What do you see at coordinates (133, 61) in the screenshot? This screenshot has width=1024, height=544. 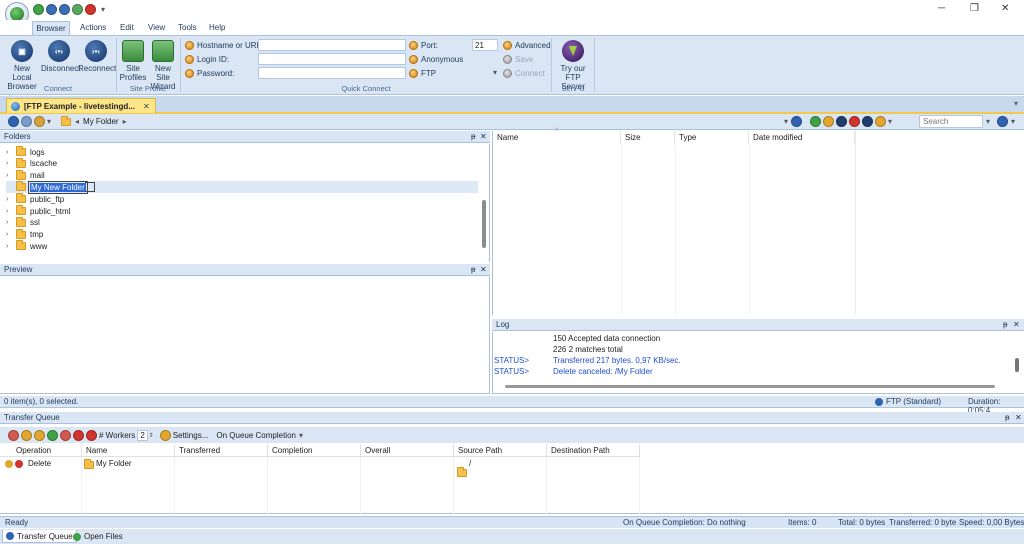 I see `site-profiles-button: Site Profiles` at bounding box center [133, 61].